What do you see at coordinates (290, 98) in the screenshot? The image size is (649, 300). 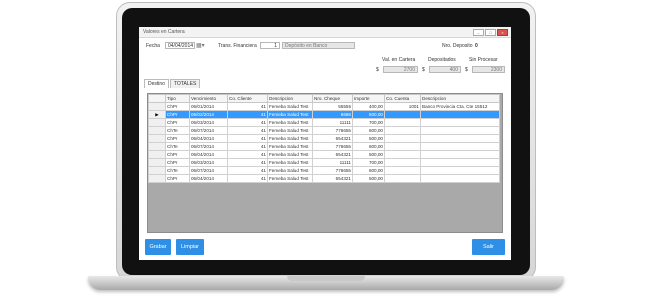 I see `col-header-descripcion: Descripcion` at bounding box center [290, 98].